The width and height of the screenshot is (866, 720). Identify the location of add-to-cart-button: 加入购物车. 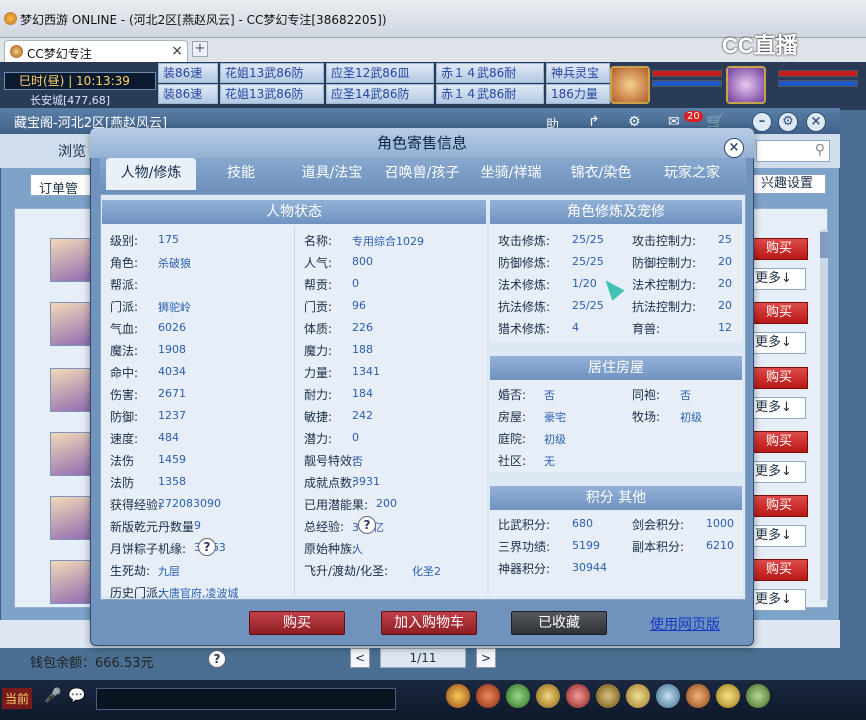
(429, 623).